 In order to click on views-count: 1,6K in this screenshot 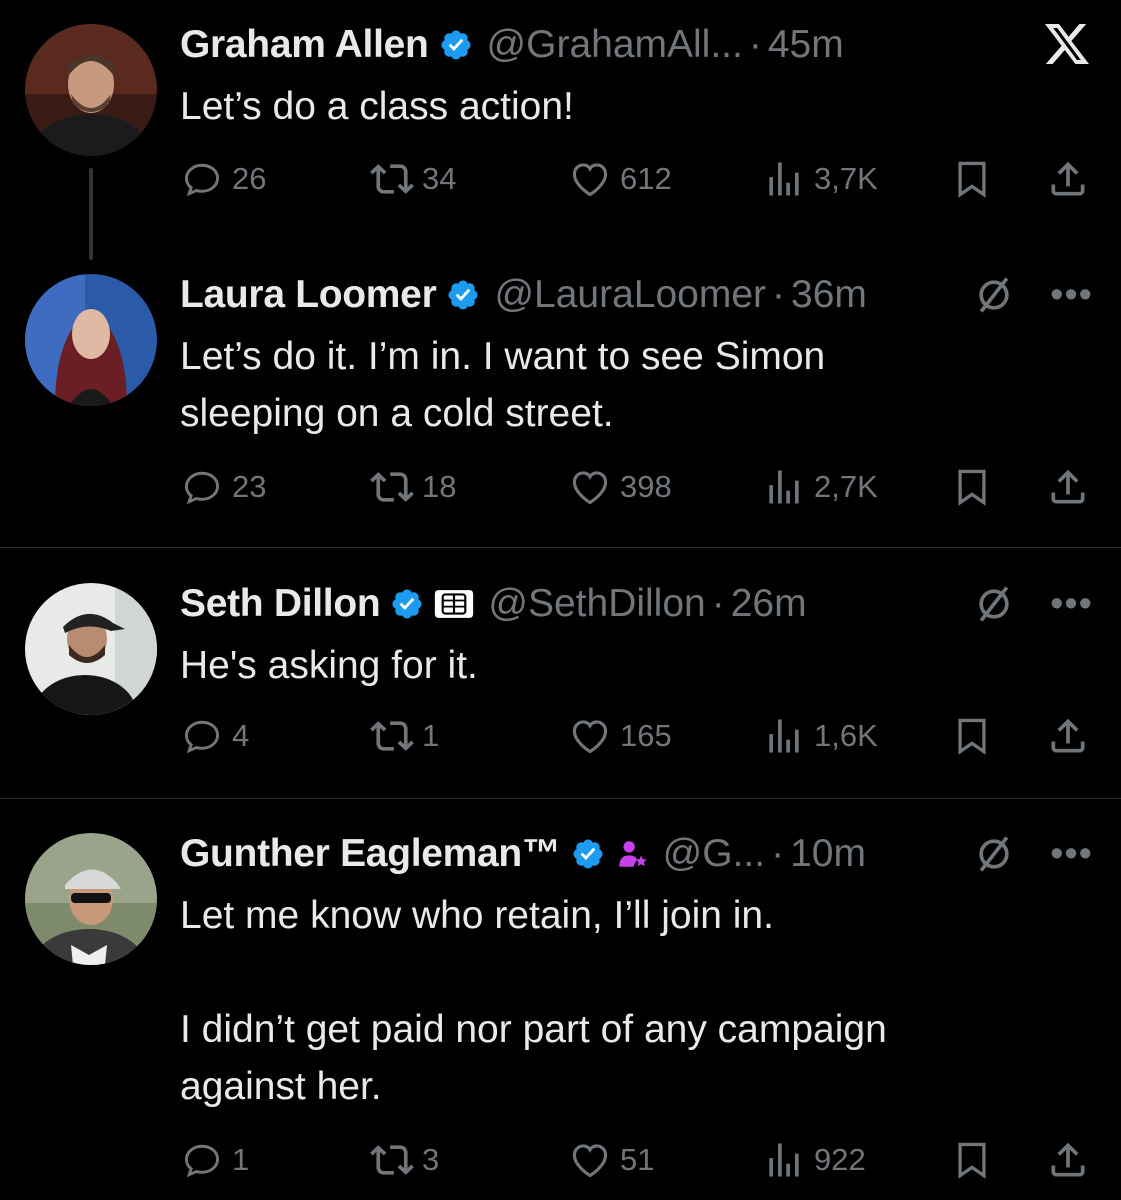, I will do `click(846, 735)`.